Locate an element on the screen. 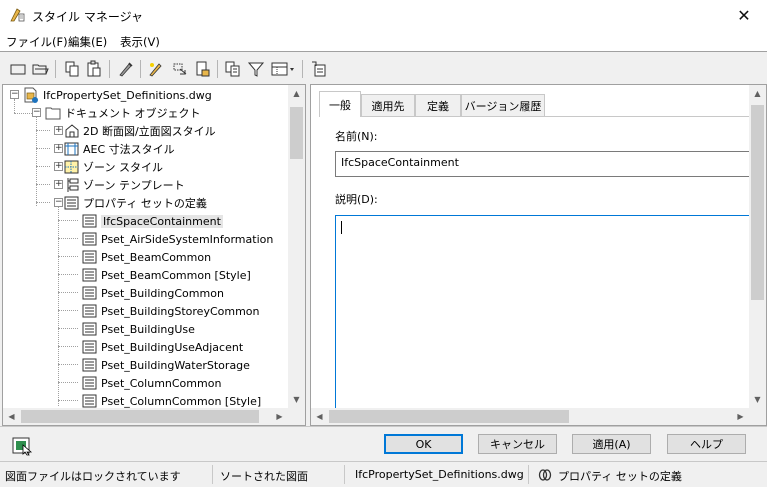  tab-applies-to: 適用先 is located at coordinates (388, 105).